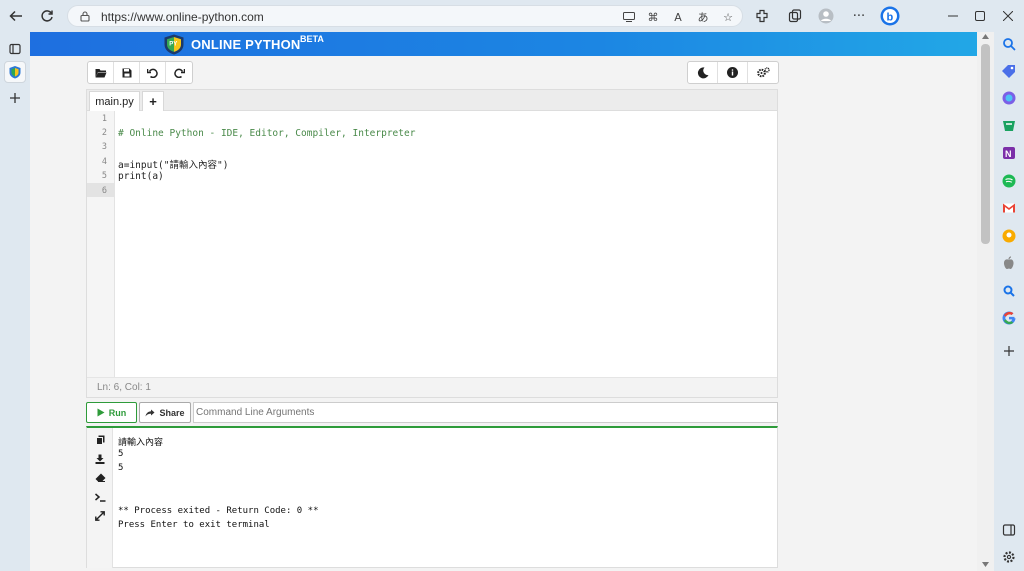  Describe the element at coordinates (100, 478) in the screenshot. I see `eraser-icon` at that location.